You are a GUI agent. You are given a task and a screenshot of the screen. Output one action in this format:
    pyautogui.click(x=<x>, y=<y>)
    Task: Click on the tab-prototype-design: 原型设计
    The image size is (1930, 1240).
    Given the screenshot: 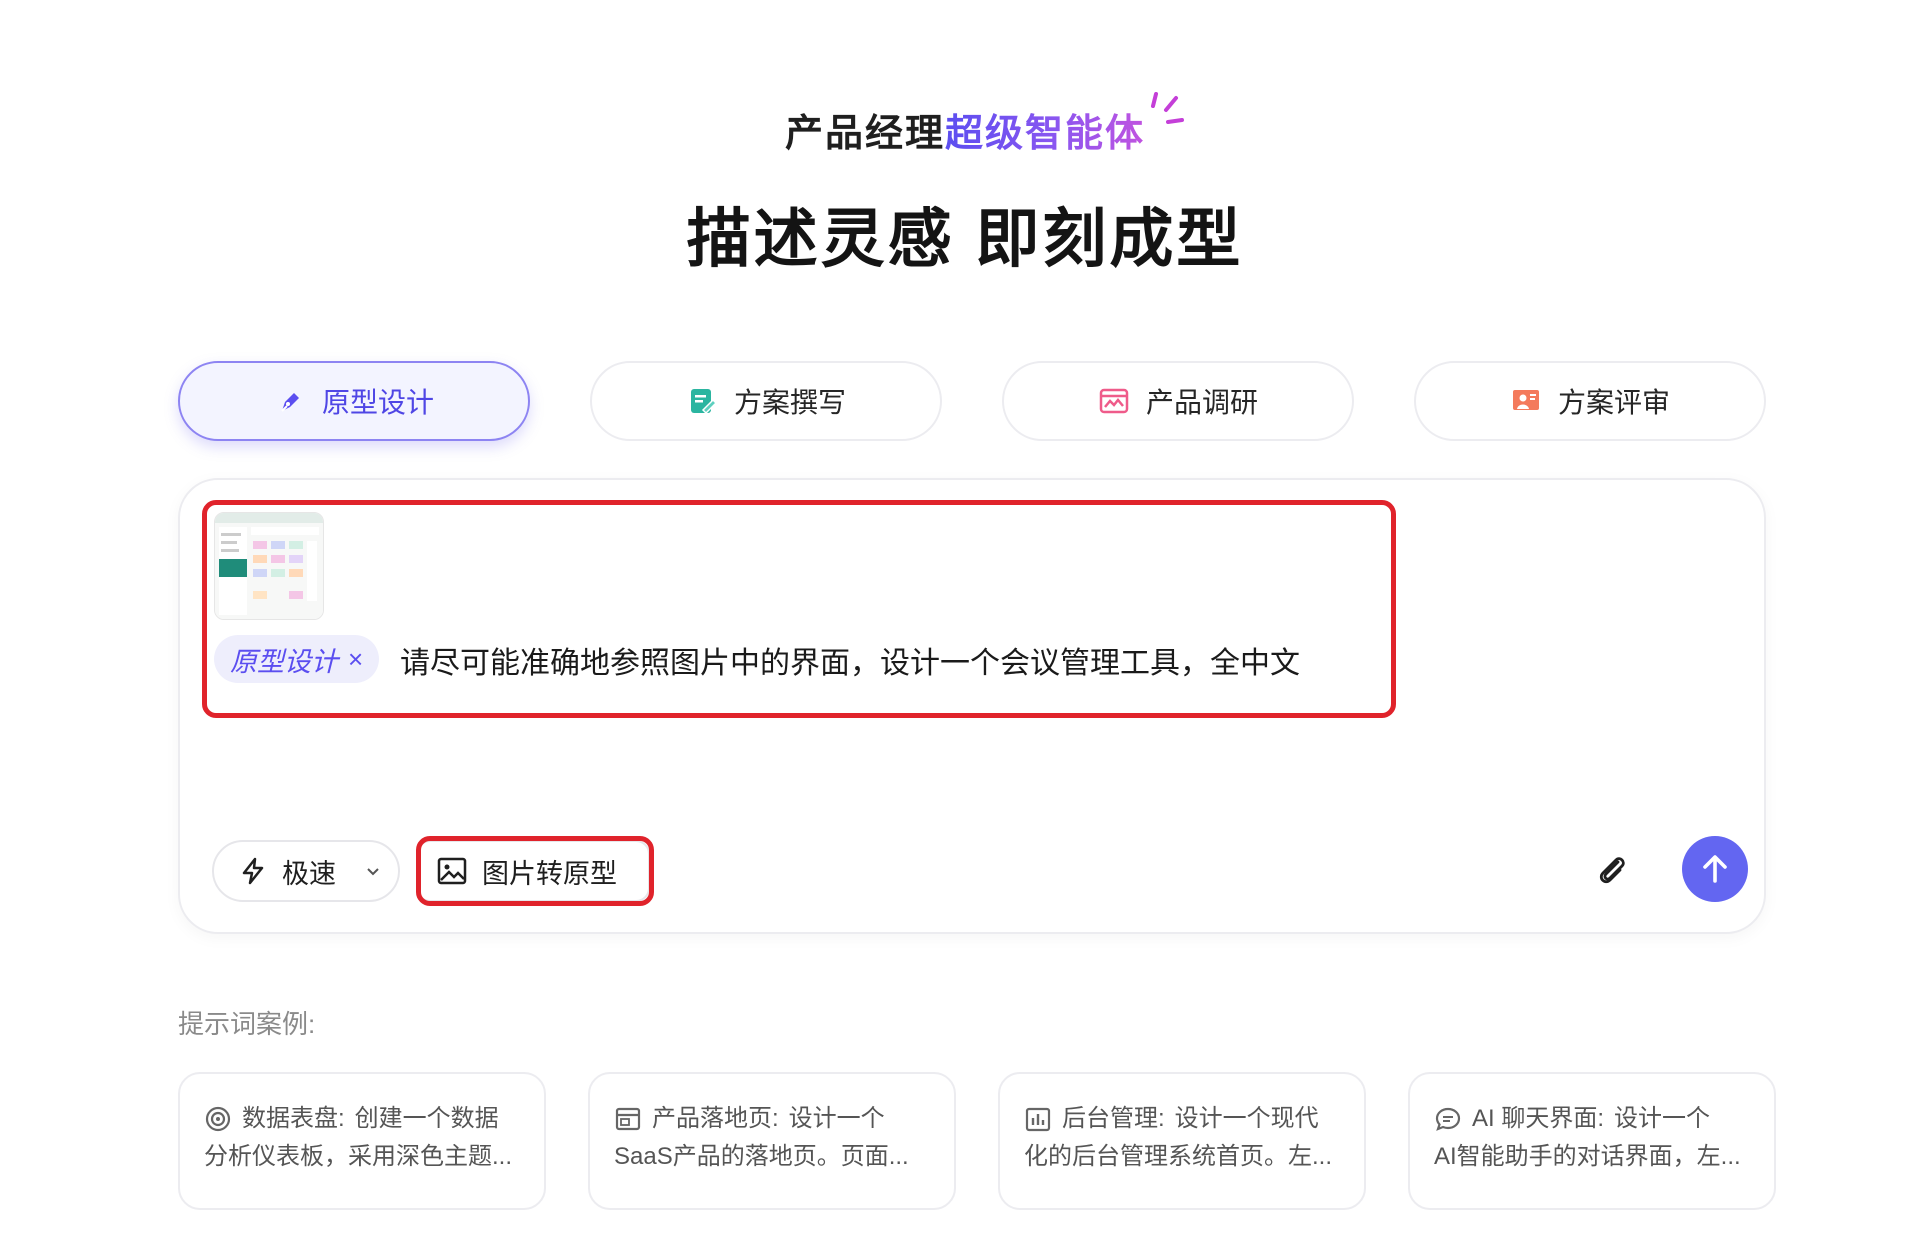 What is the action you would take?
    pyautogui.click(x=354, y=401)
    